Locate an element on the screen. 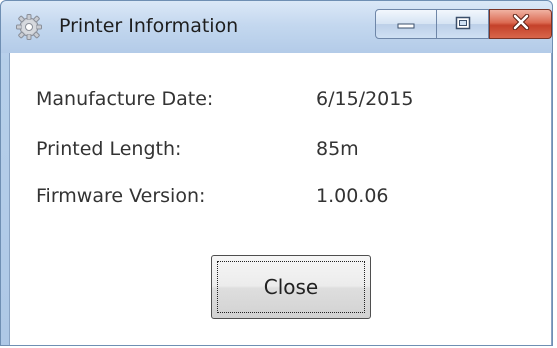 The image size is (557, 348). minimize-icon is located at coordinates (406, 24).